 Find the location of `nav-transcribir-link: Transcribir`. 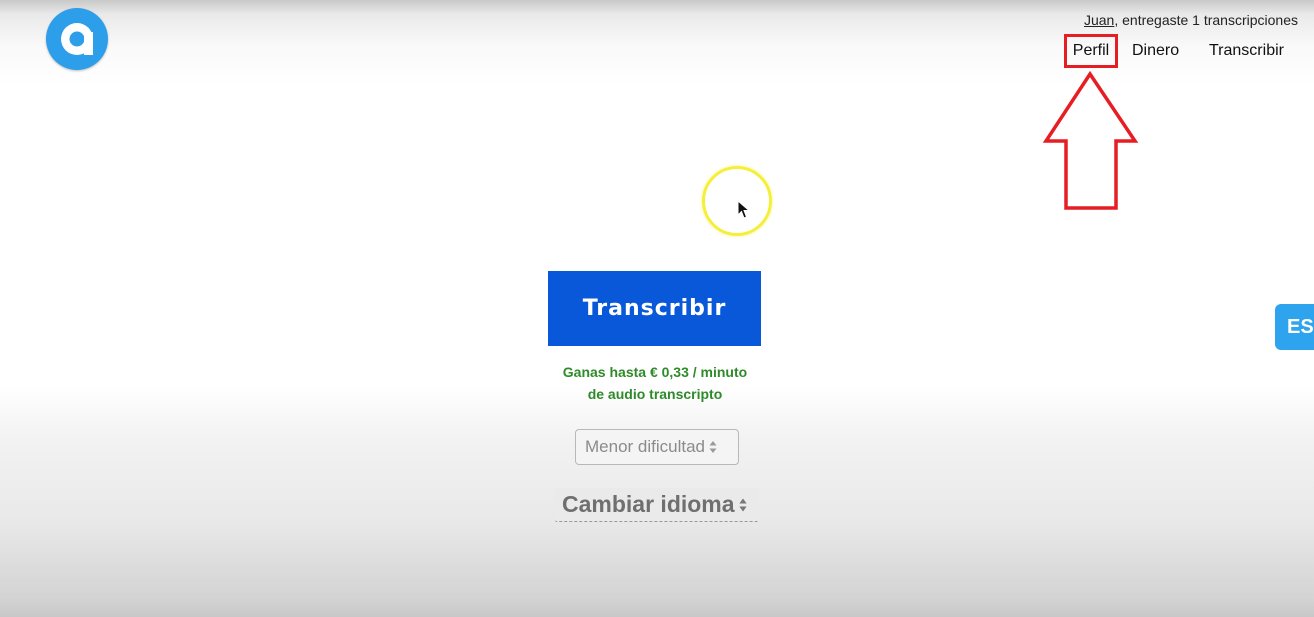

nav-transcribir-link: Transcribir is located at coordinates (1246, 51).